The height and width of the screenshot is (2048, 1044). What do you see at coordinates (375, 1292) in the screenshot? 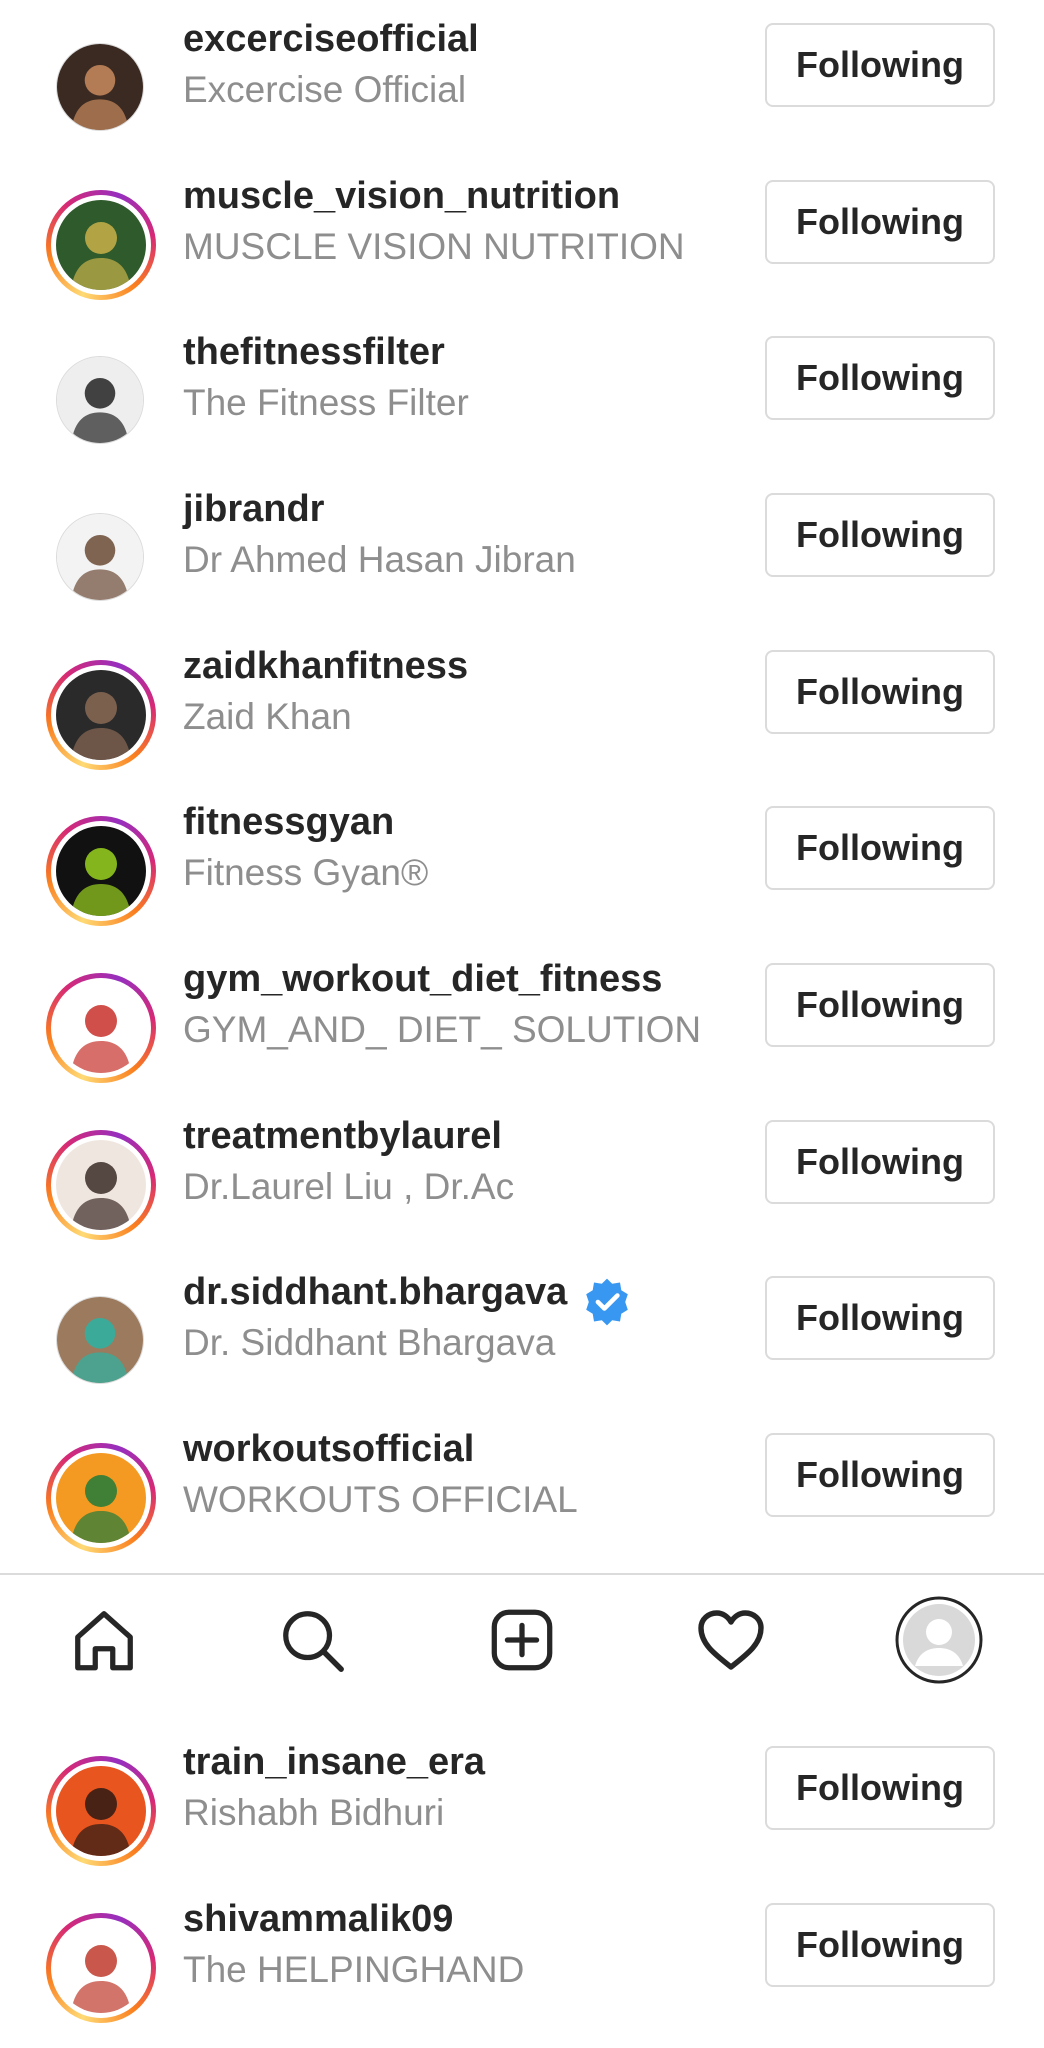
I see `username: dr.siddhant.bhargava` at bounding box center [375, 1292].